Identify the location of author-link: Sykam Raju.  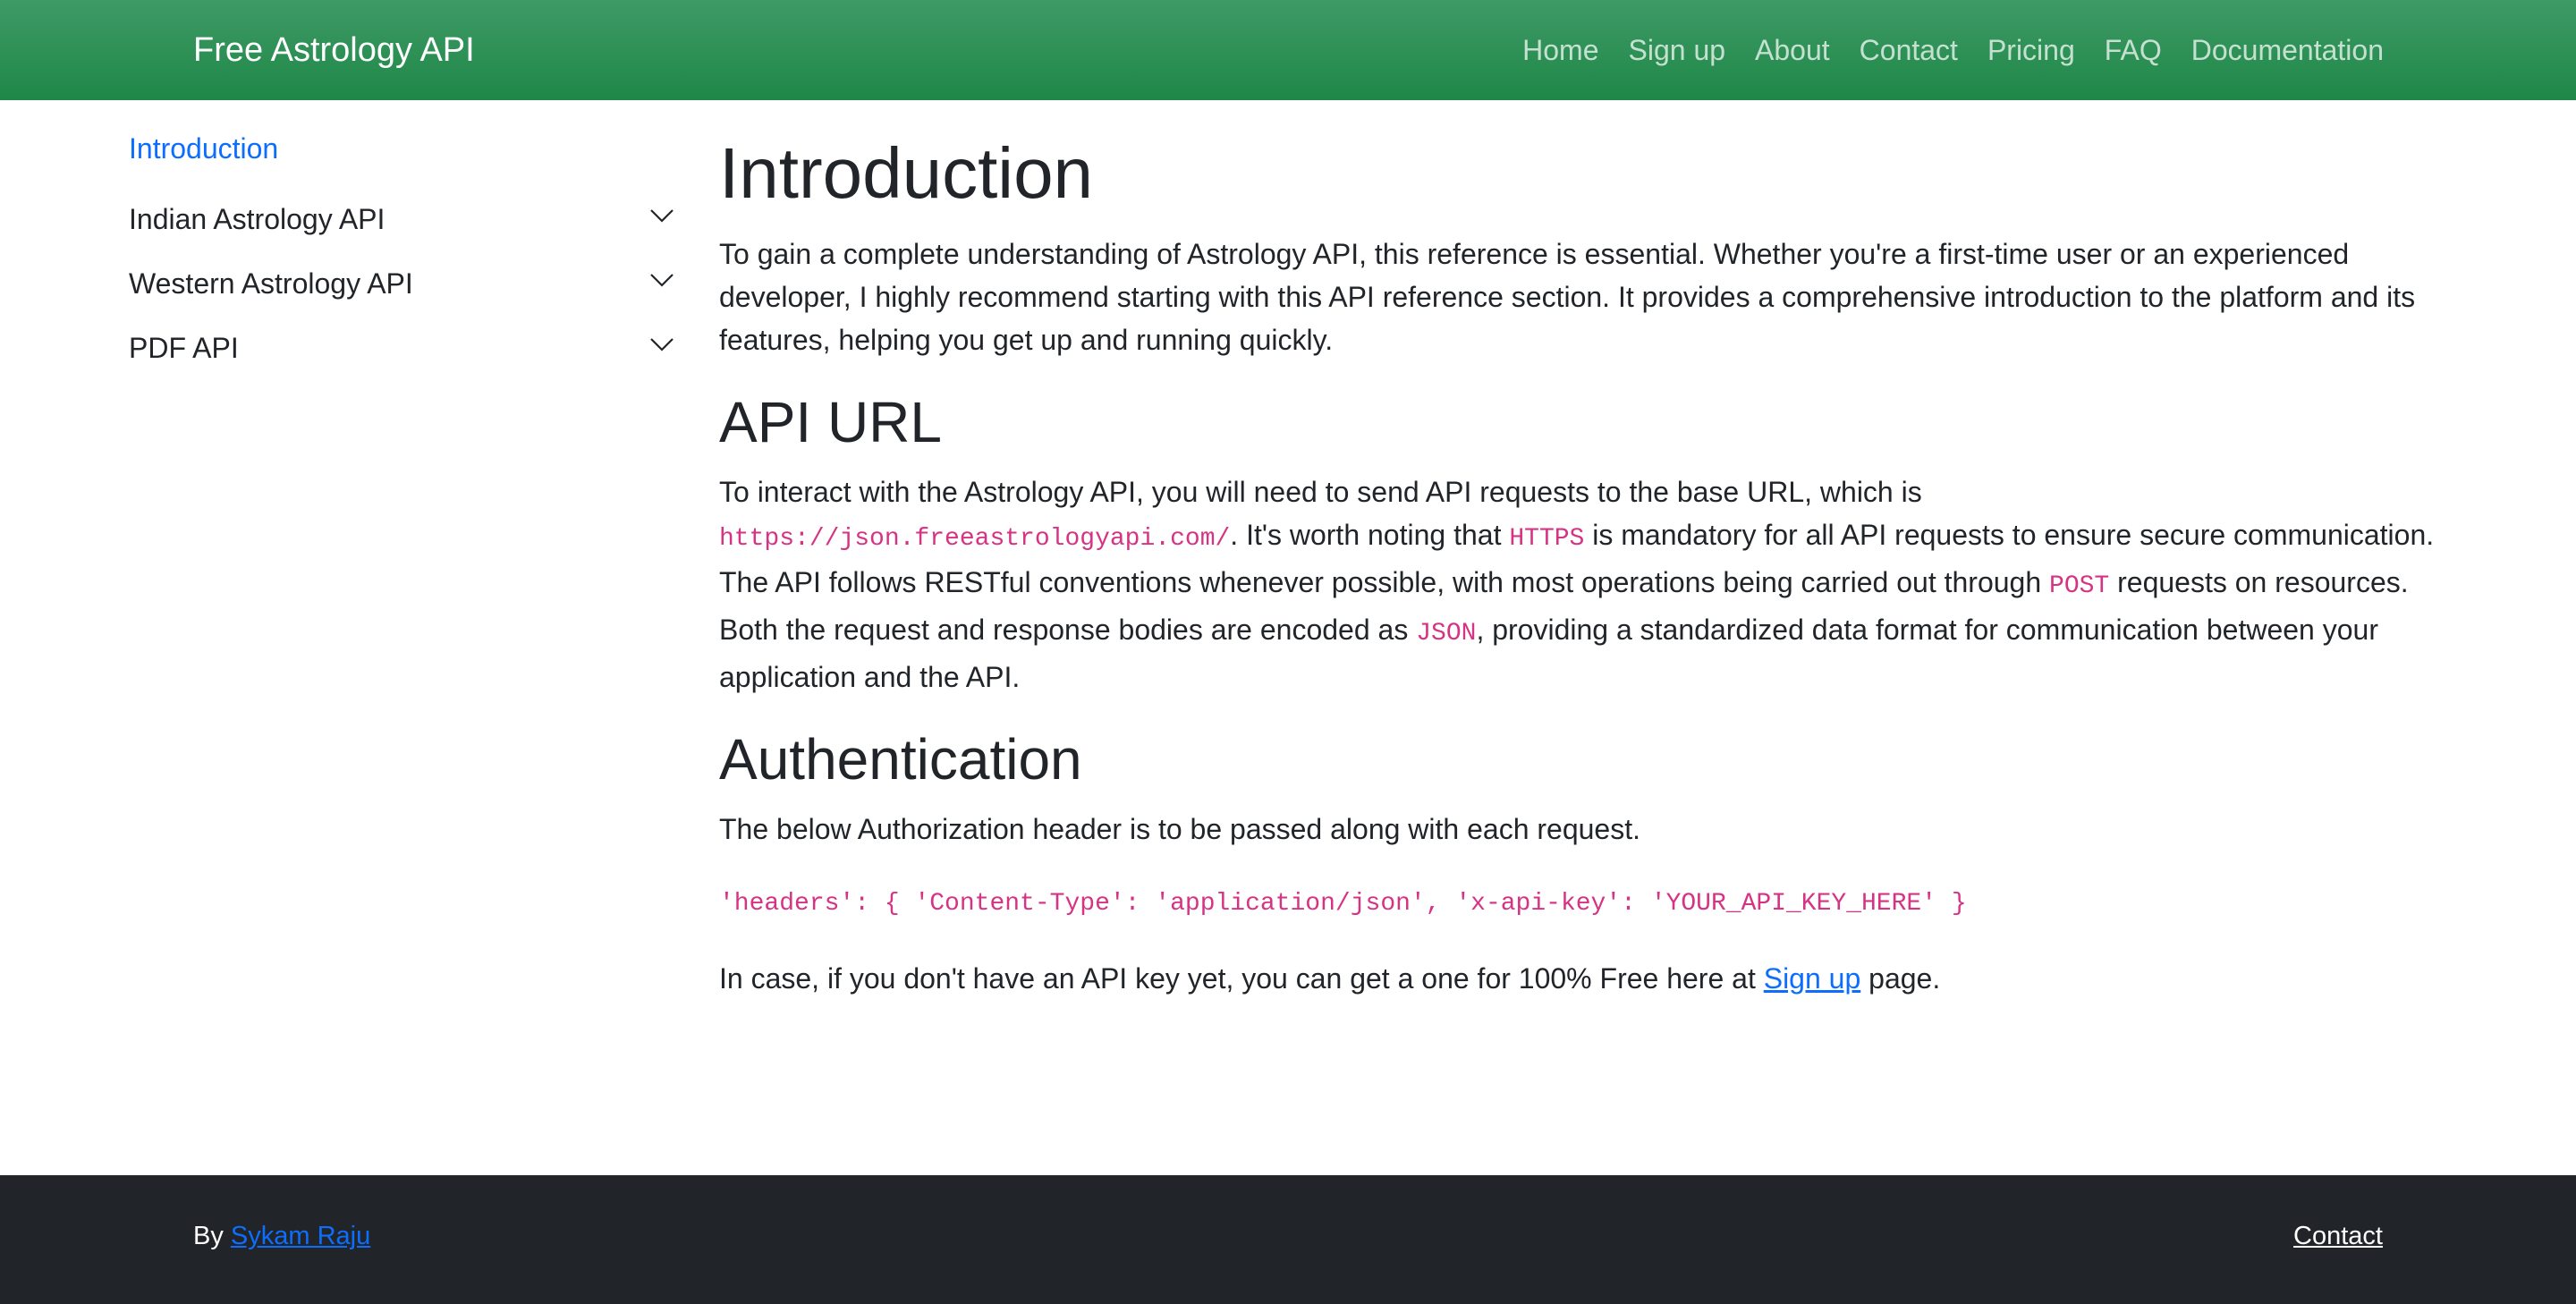
(300, 1236).